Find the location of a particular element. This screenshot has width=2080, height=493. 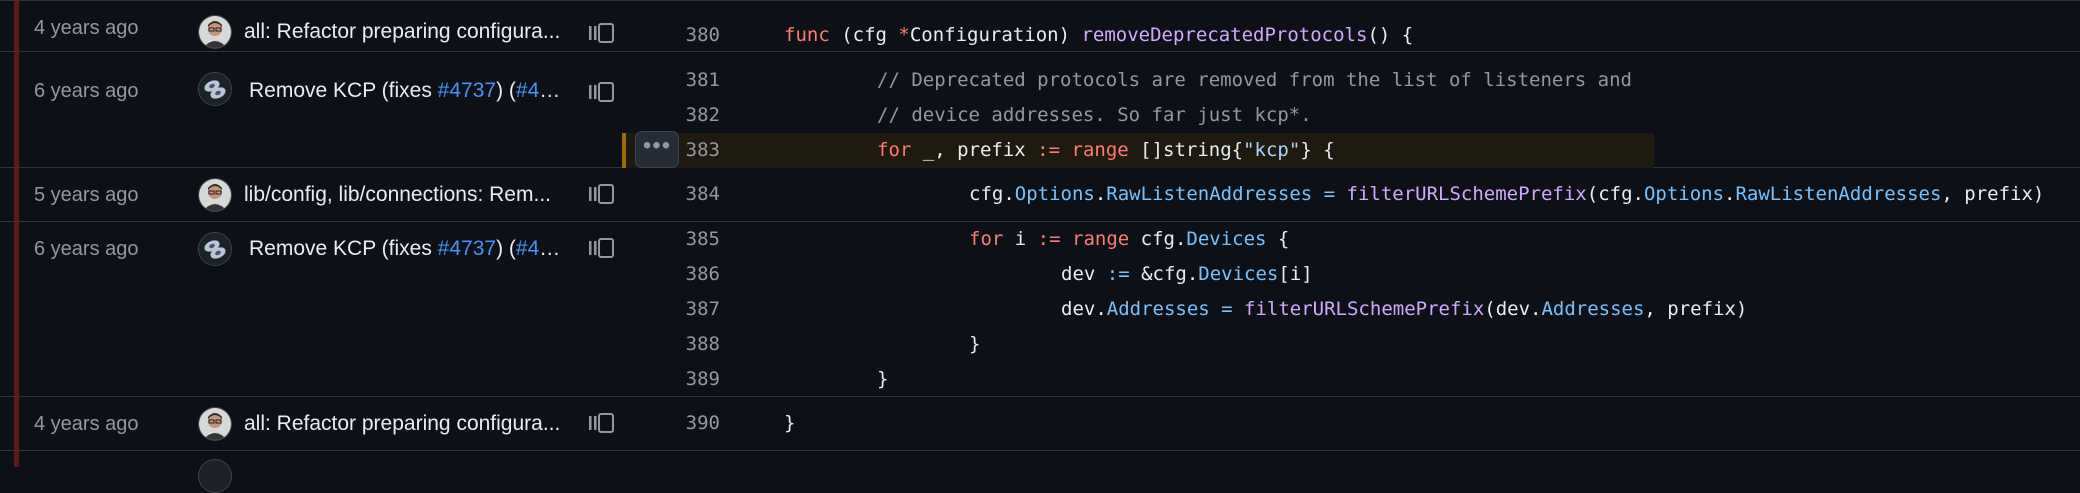

code-line: dev := &cfg.Devices[i] is located at coordinates (1187, 274).